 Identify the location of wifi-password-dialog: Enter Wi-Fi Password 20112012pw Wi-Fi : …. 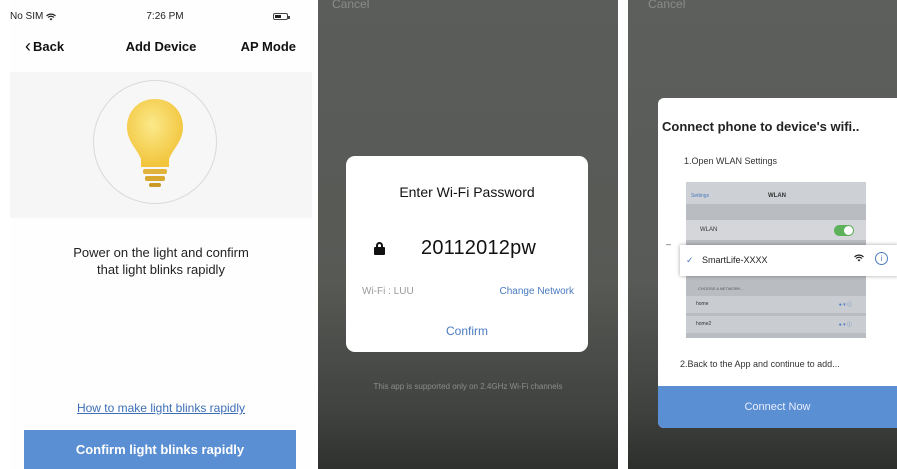
(467, 254).